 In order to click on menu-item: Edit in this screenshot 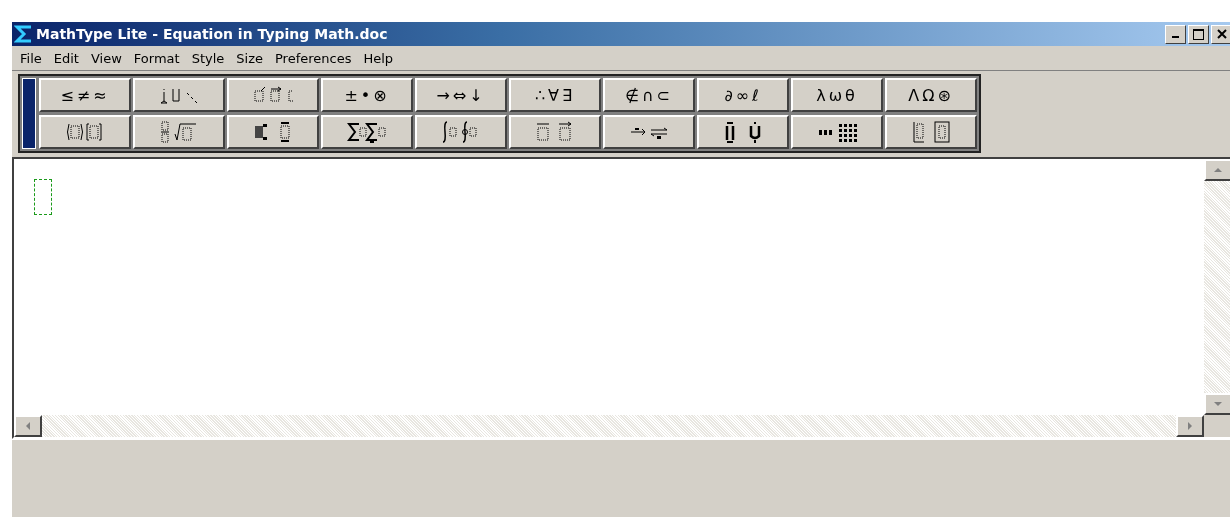, I will do `click(66, 58)`.